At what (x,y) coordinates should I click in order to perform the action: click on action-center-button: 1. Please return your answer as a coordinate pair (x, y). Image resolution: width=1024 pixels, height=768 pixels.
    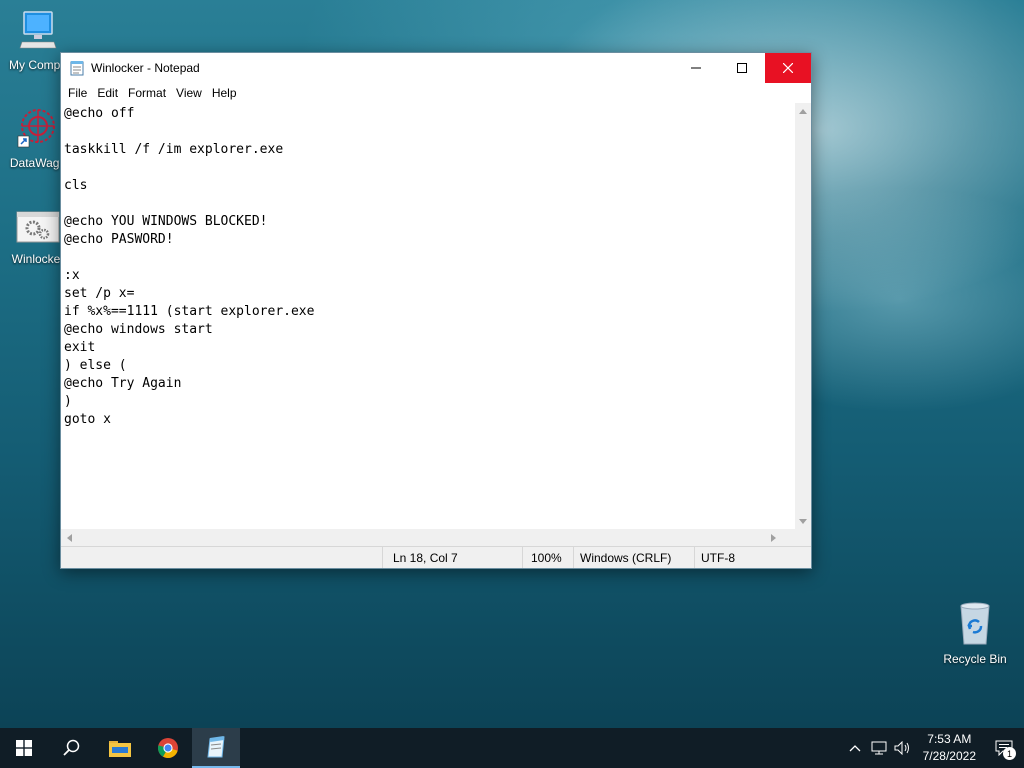
    Looking at the image, I should click on (1004, 748).